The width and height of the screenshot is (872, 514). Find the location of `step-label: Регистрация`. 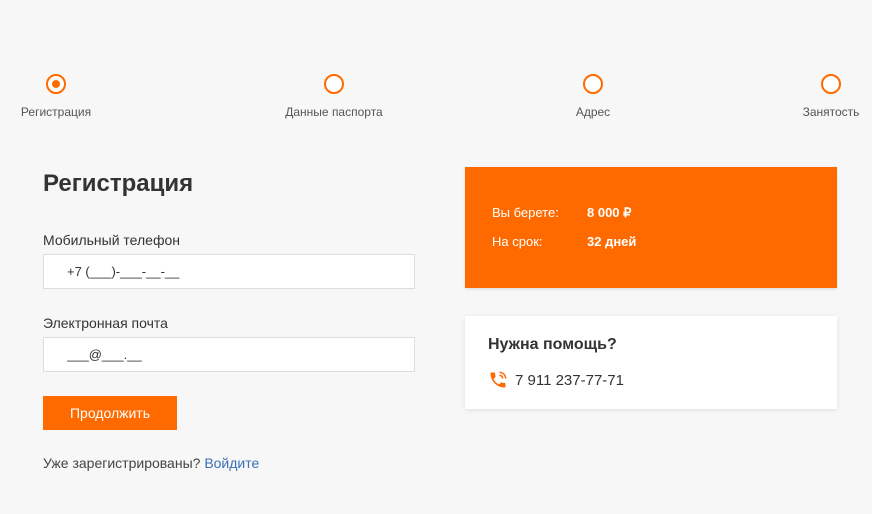

step-label: Регистрация is located at coordinates (56, 112).